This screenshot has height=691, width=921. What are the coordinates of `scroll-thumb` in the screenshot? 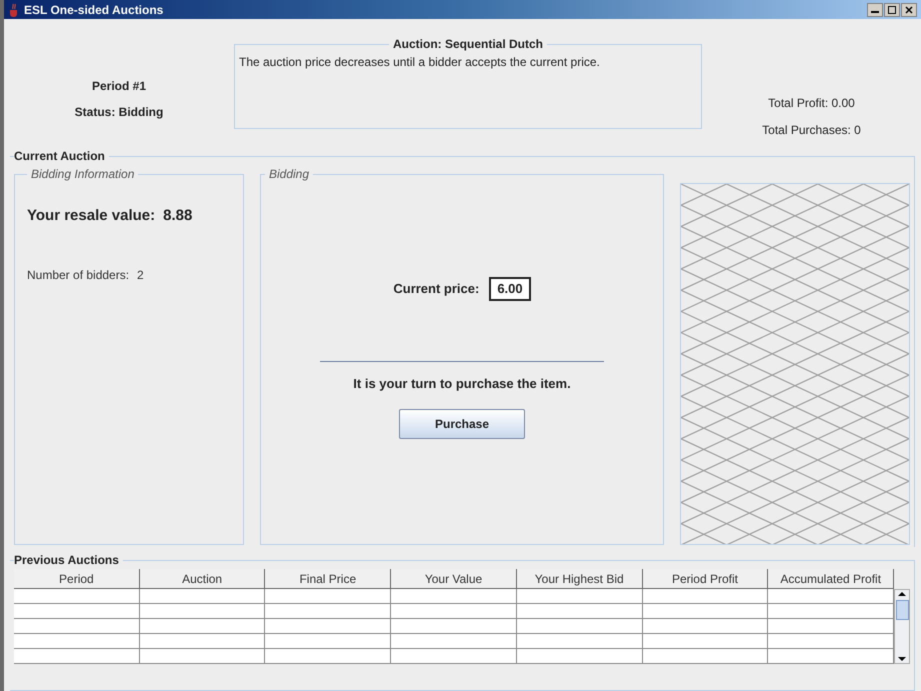 It's located at (902, 610).